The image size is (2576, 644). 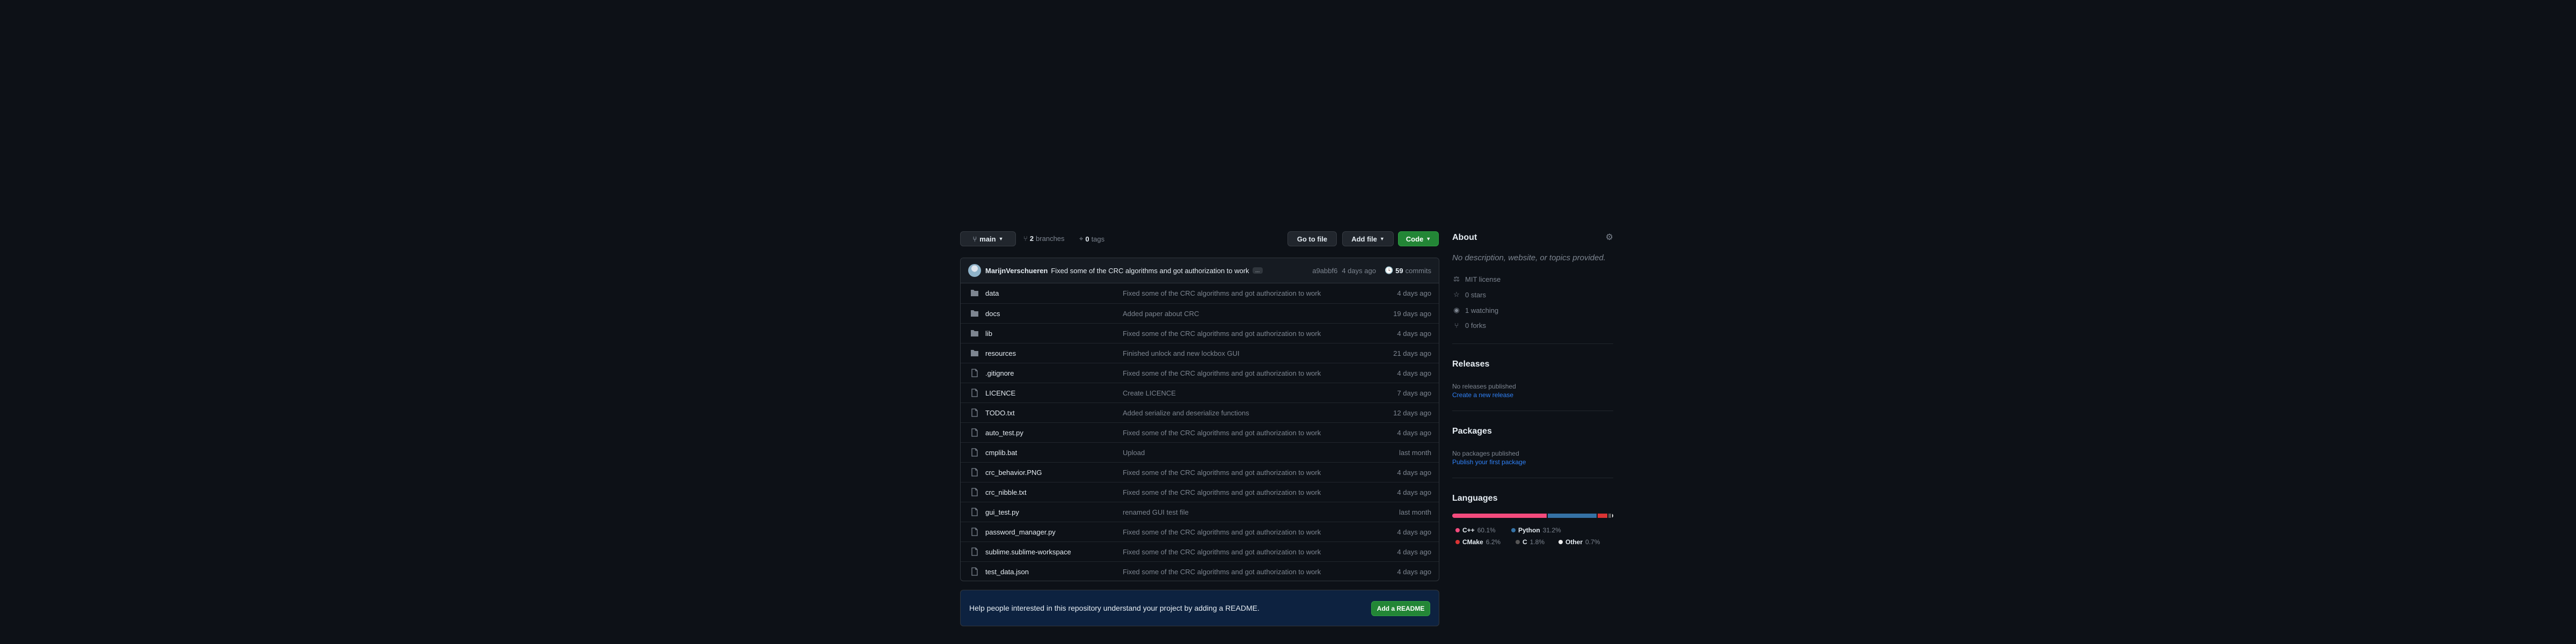 What do you see at coordinates (1200, 392) in the screenshot?
I see `file-row: LICENCE Create LICENCE 7 days ago` at bounding box center [1200, 392].